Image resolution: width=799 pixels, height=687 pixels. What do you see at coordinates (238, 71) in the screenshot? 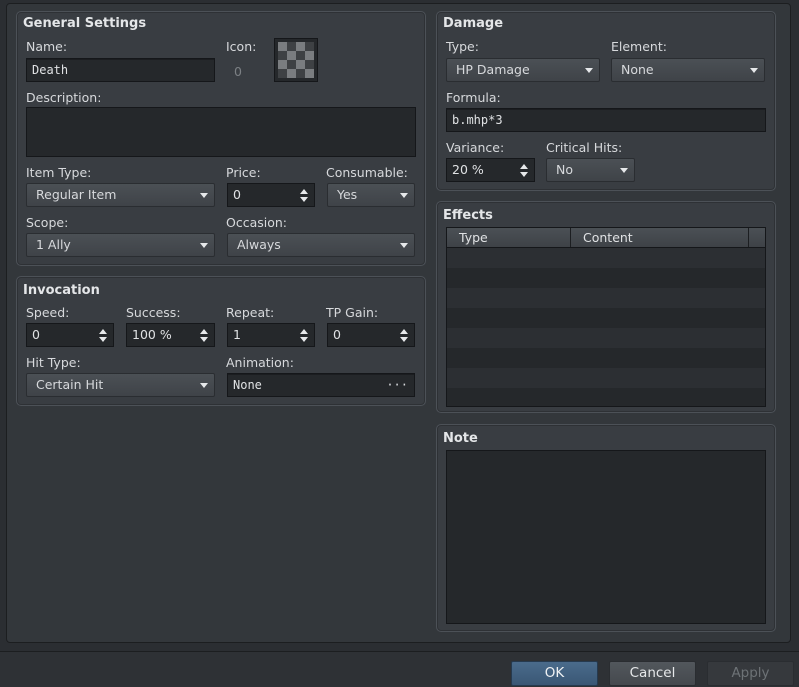
I see `icon-index: 0` at bounding box center [238, 71].